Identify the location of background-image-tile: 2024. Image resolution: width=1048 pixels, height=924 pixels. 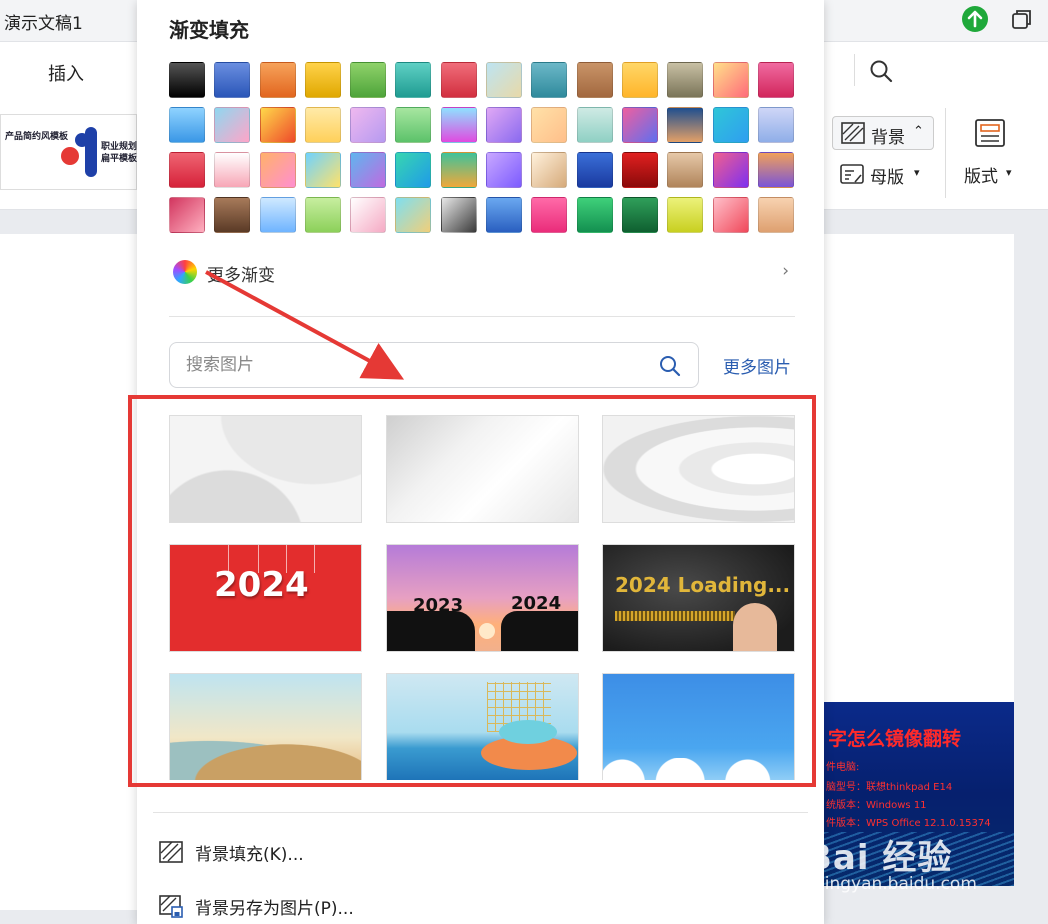
(265, 598).